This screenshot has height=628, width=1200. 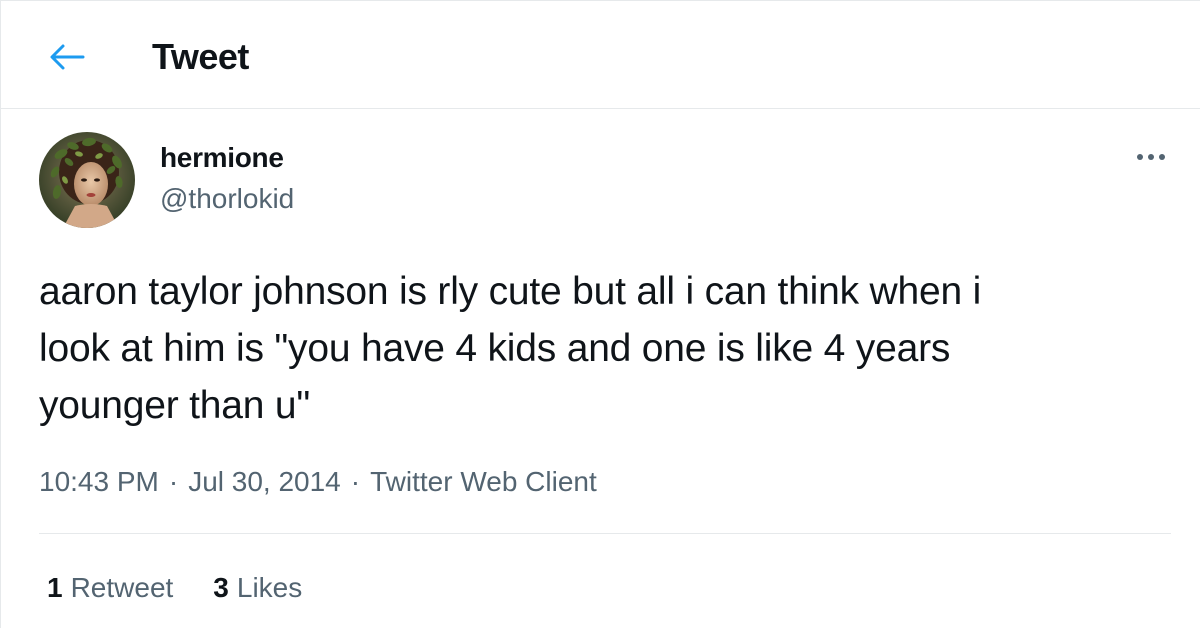 I want to click on profile-photo, so click(x=87, y=180).